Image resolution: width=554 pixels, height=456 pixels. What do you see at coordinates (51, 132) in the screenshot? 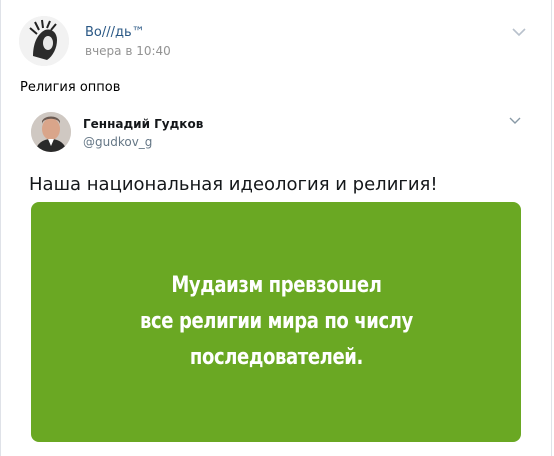
I see `tweet-author-avatar` at bounding box center [51, 132].